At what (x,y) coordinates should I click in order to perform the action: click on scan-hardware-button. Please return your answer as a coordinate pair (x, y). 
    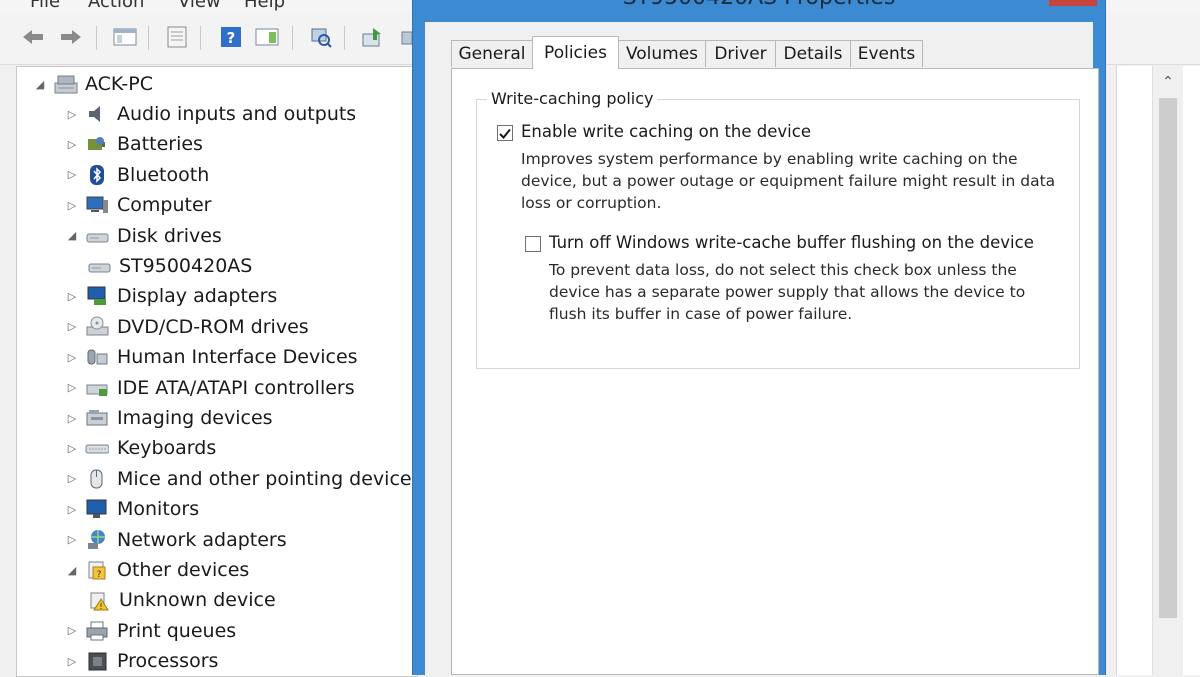
    Looking at the image, I should click on (321, 37).